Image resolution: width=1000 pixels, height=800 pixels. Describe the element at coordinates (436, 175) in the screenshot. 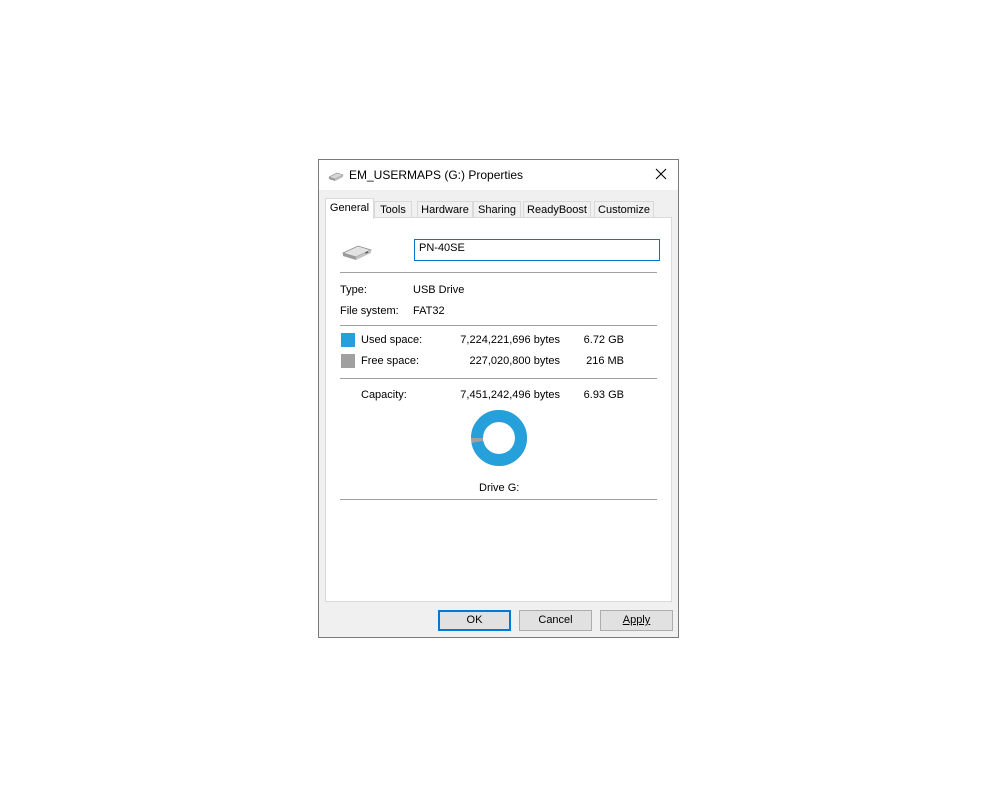

I see `window-title: EM_USERMAPS (G:) Properties` at that location.